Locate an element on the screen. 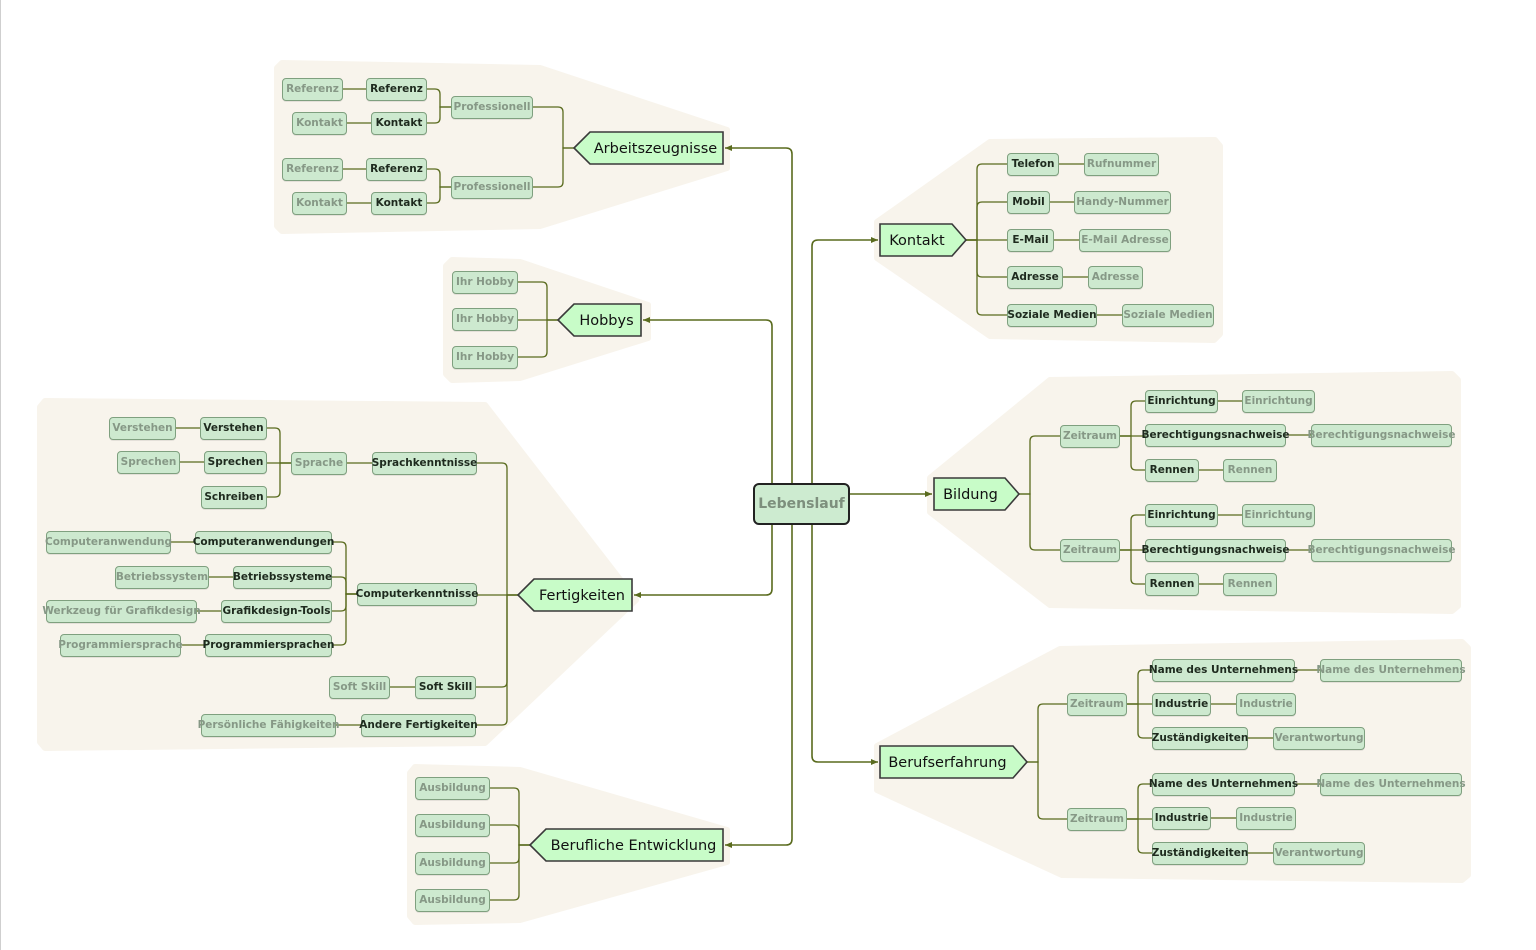  topic-node: Computeranwendung is located at coordinates (108, 542).